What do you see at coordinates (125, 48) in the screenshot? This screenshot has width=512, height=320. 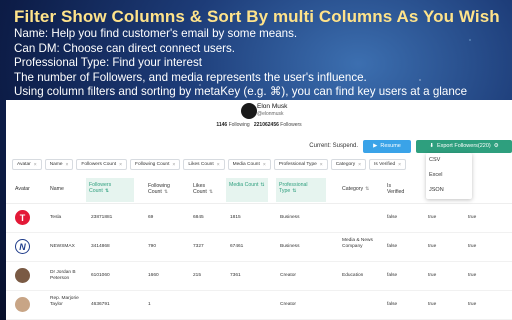 I see `promo-line: Can DM: Choose can direct connect users.` at bounding box center [125, 48].